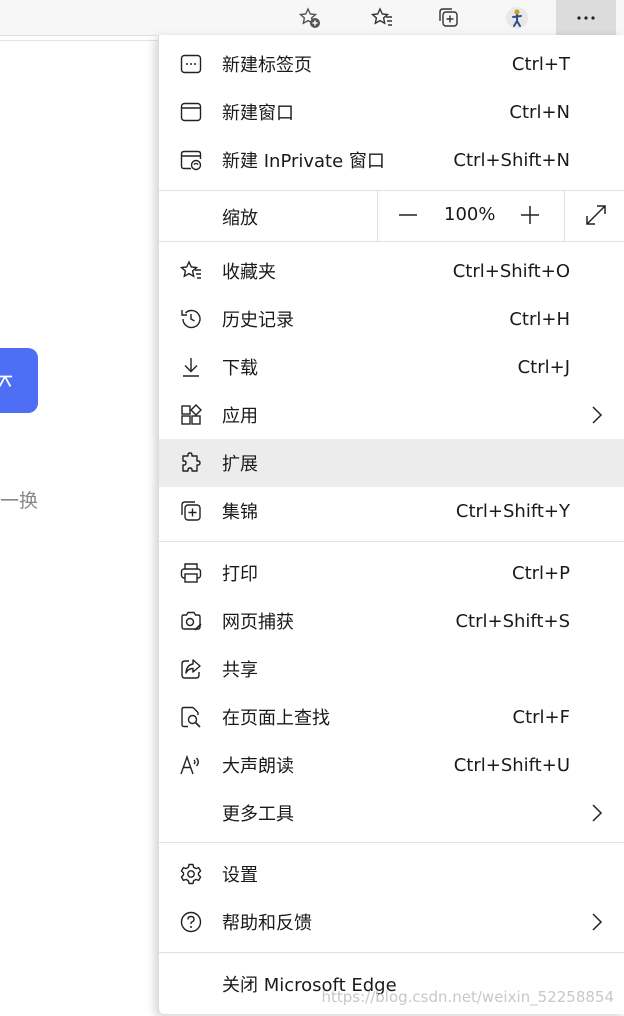  Describe the element at coordinates (191, 874) in the screenshot. I see `gear-icon` at that location.